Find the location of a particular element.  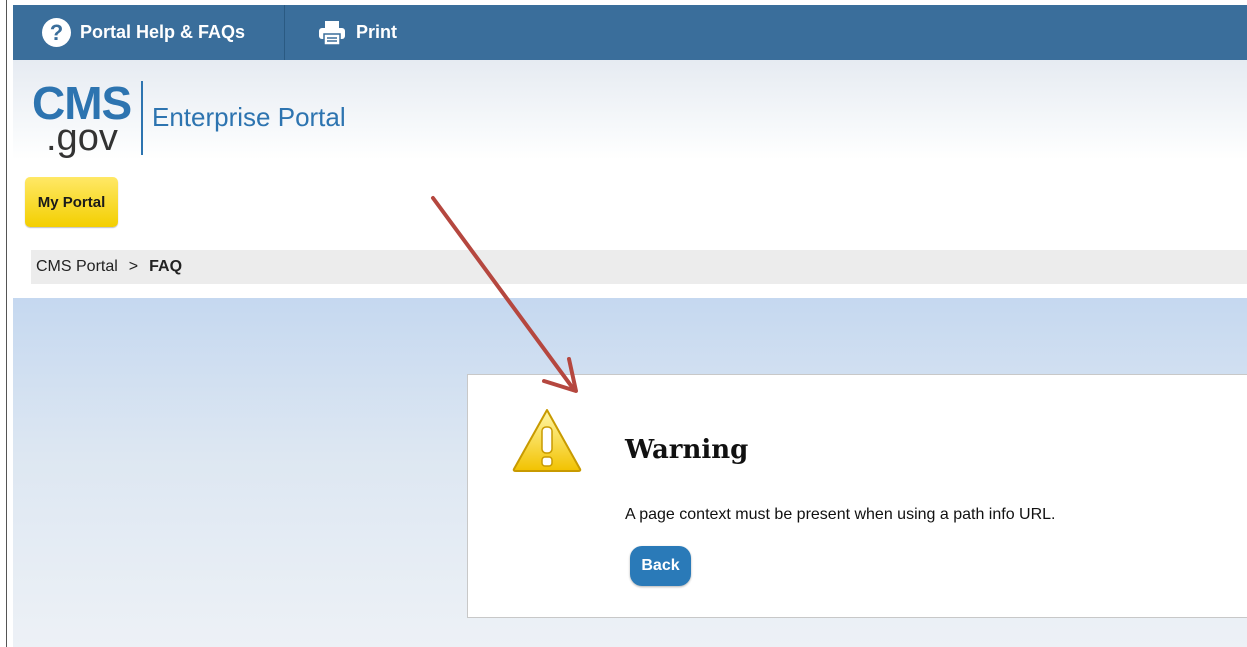

window-frame-edge is located at coordinates (3, 323).